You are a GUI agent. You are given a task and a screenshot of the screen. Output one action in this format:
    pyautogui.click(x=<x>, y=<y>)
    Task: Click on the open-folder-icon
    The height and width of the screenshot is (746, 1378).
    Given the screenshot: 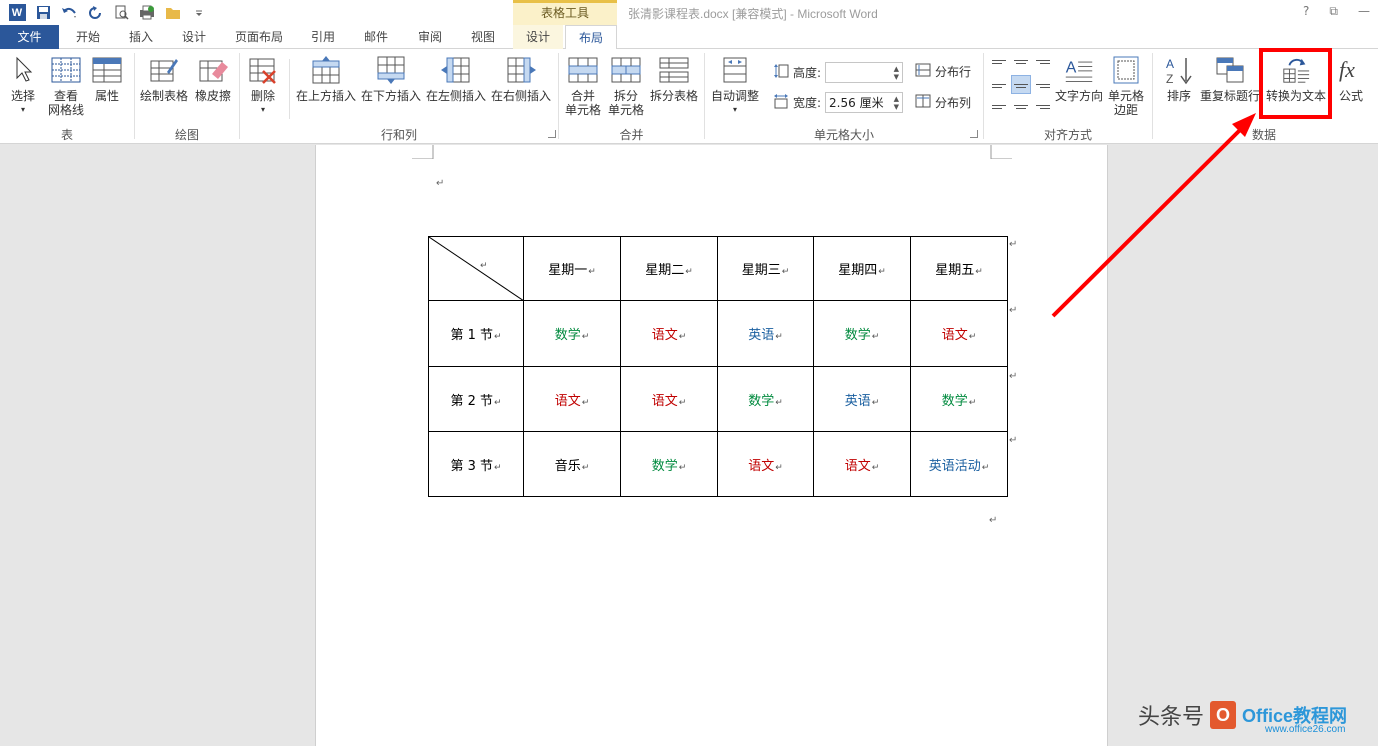 What is the action you would take?
    pyautogui.click(x=173, y=12)
    